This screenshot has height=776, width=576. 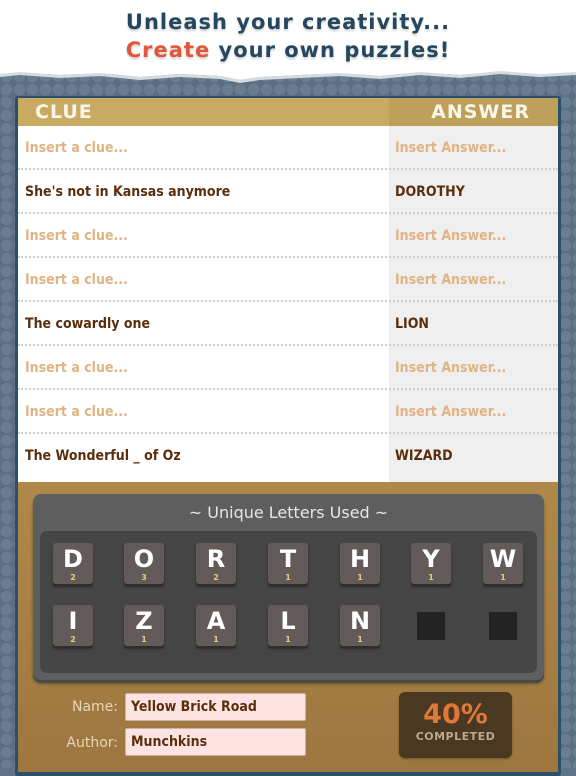 I want to click on letter-tile: O3, so click(x=144, y=563).